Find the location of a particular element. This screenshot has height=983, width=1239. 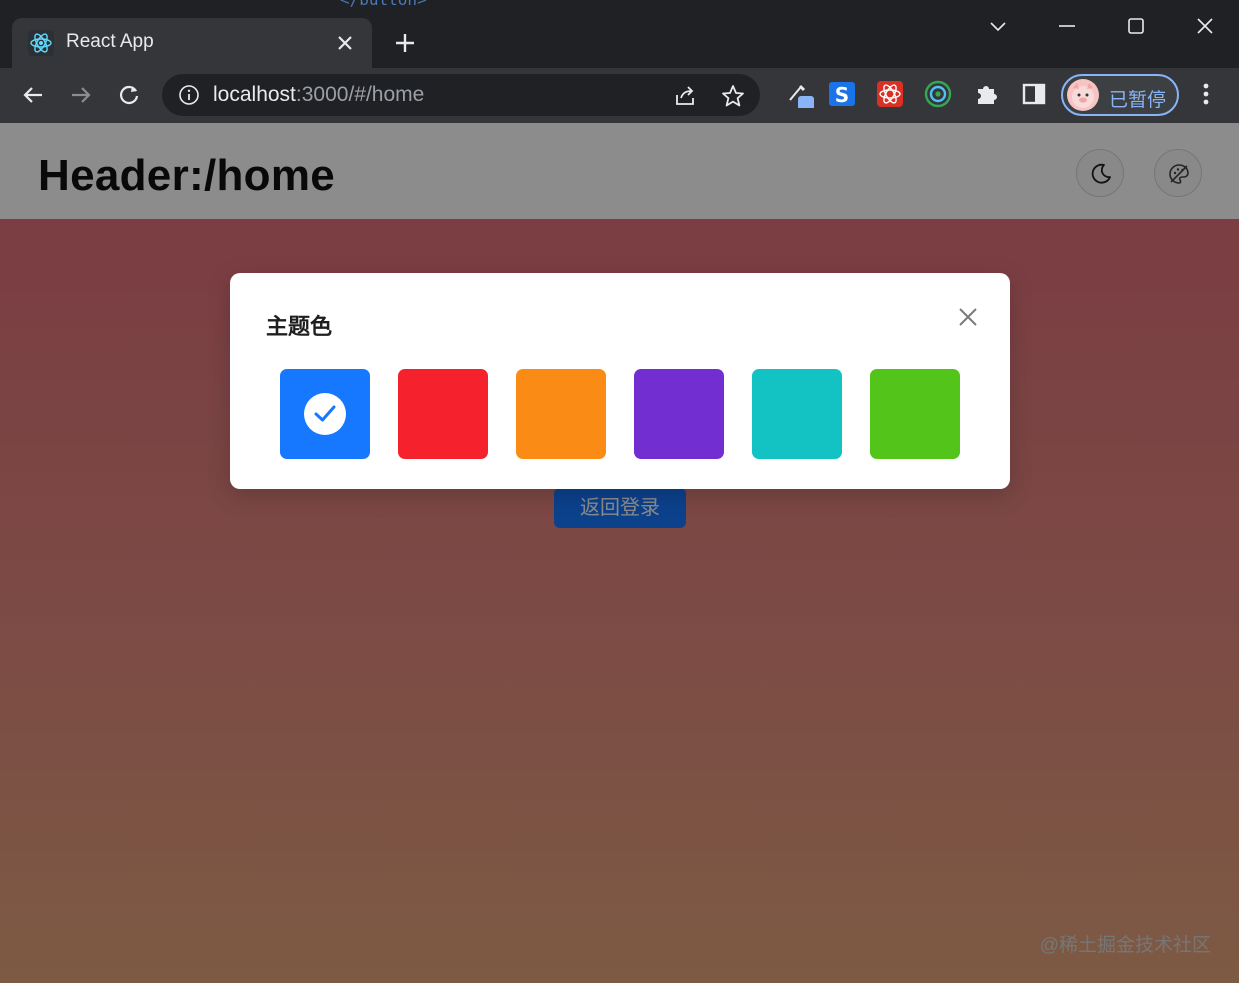

kebab-menu-icon is located at coordinates (1206, 94).